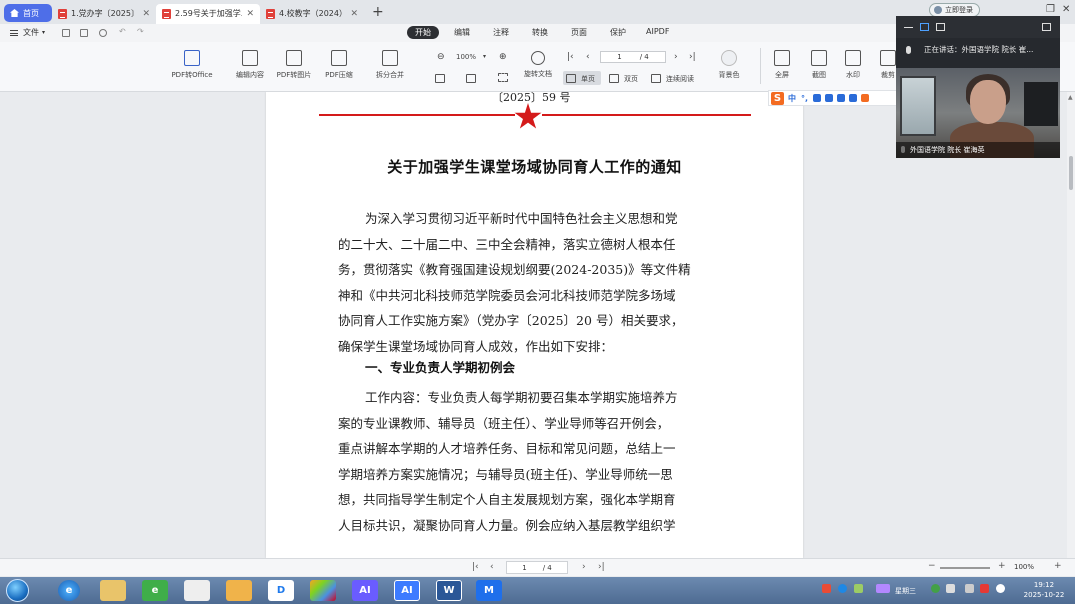 Image resolution: width=1075 pixels, height=604 pixels. What do you see at coordinates (113, 590) in the screenshot?
I see `file-explorer-icon` at bounding box center [113, 590].